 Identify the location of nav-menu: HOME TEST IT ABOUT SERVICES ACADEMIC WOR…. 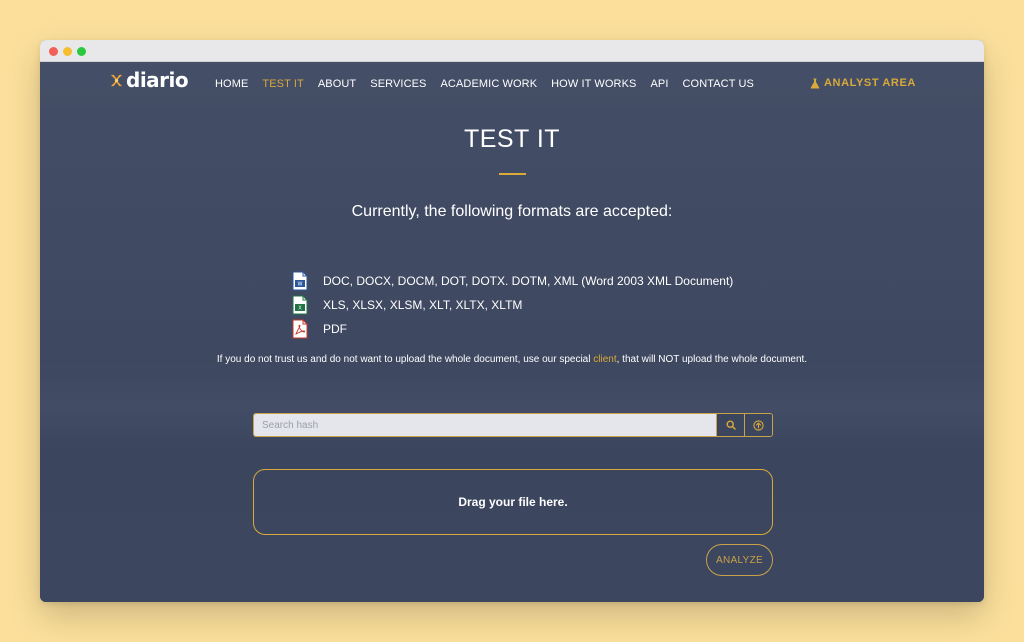
(491, 84).